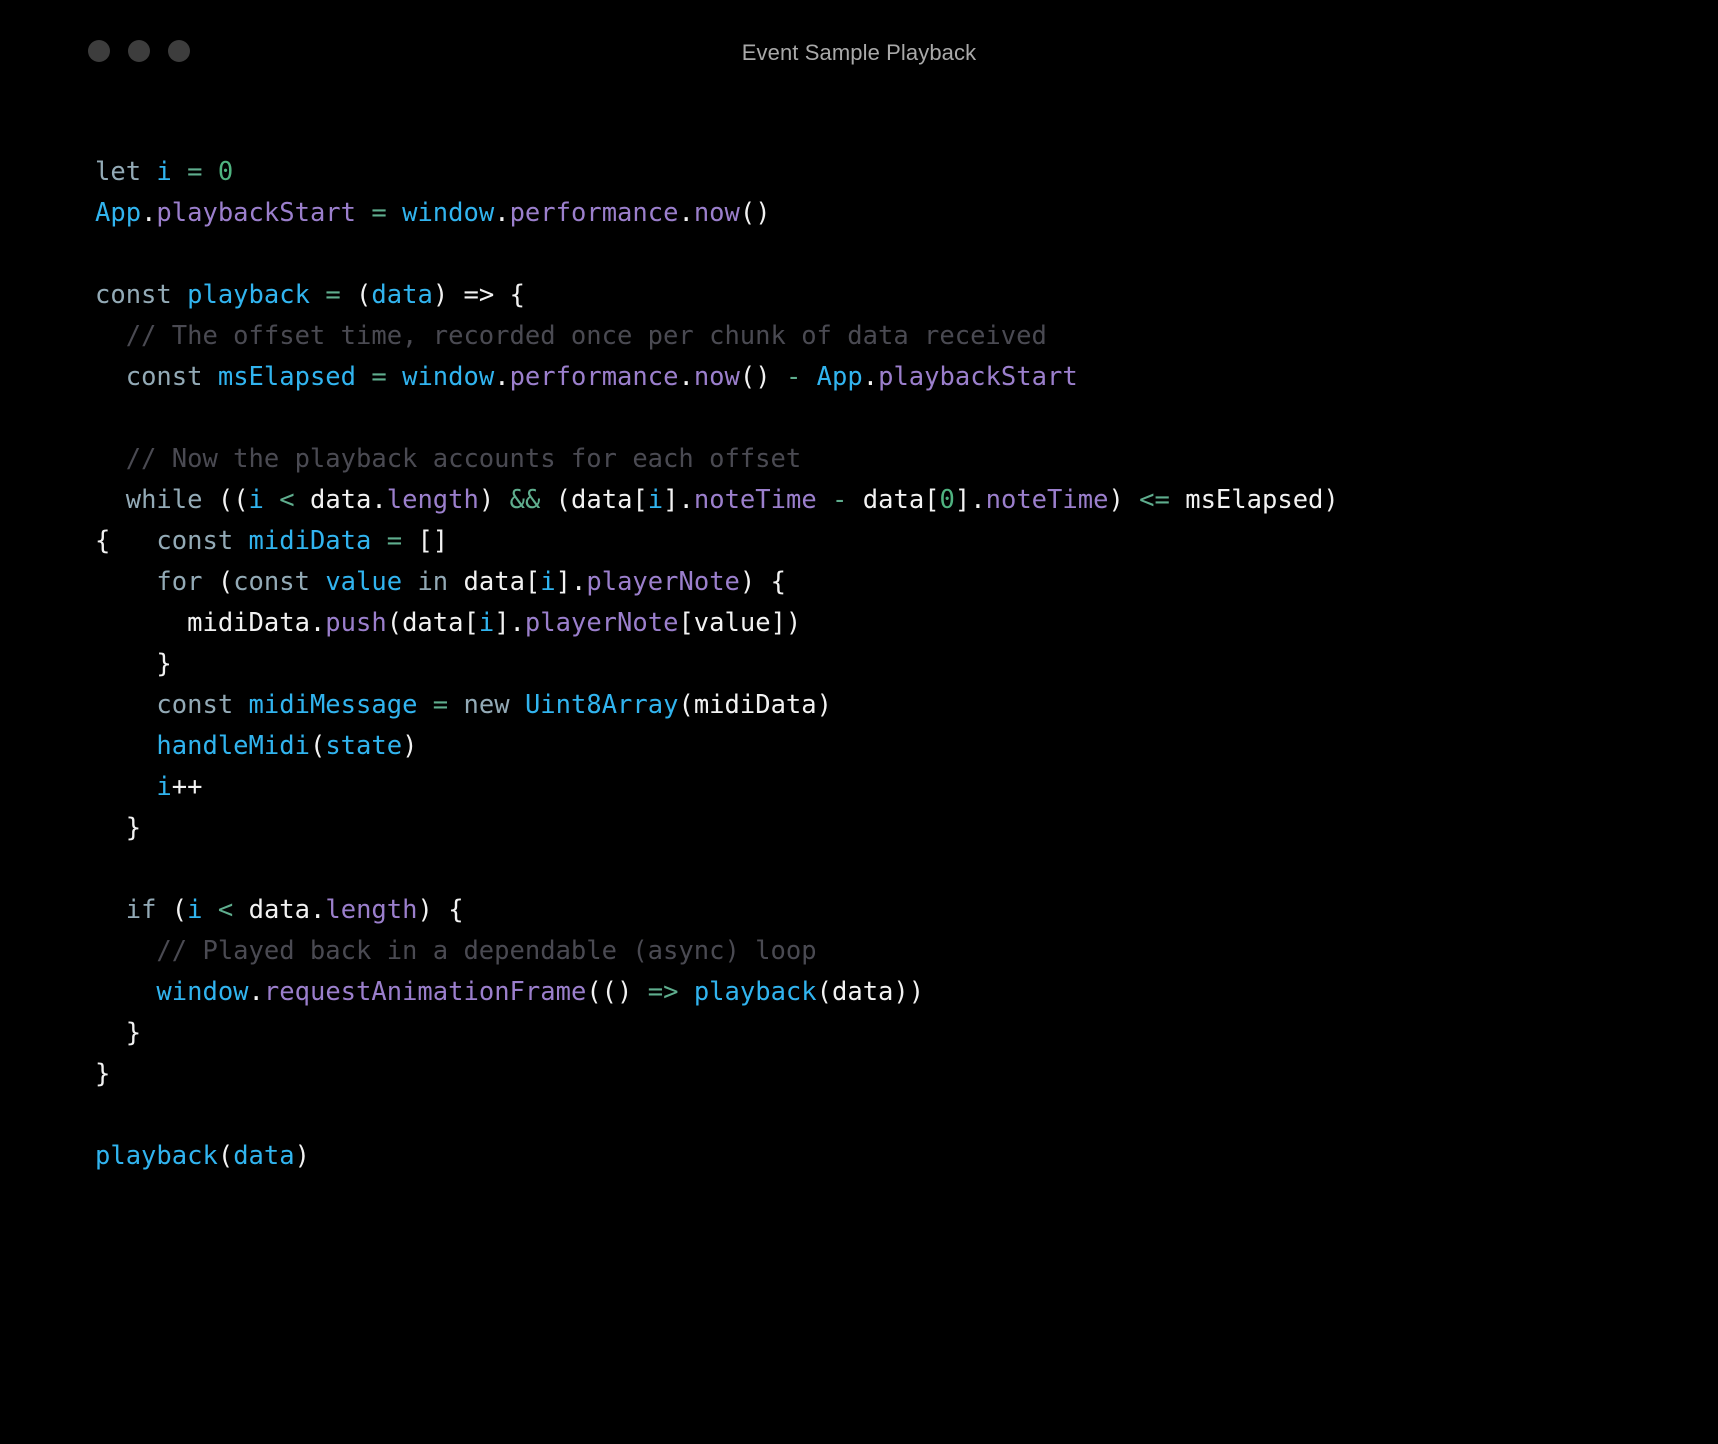 The height and width of the screenshot is (1444, 1718). Describe the element at coordinates (947, 500) in the screenshot. I see `code-token-num: 0` at that location.